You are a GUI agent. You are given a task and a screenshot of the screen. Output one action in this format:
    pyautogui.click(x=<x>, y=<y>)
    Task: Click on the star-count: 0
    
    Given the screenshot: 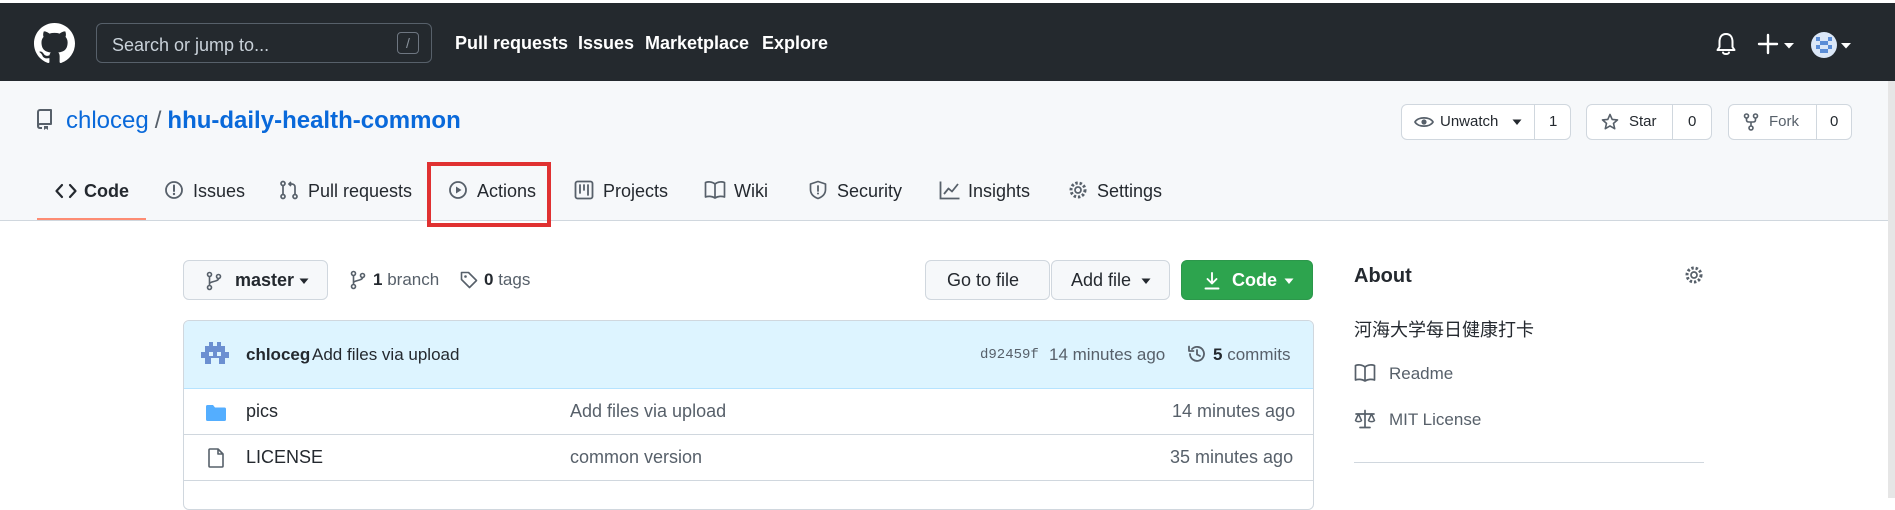 What is the action you would take?
    pyautogui.click(x=1692, y=122)
    